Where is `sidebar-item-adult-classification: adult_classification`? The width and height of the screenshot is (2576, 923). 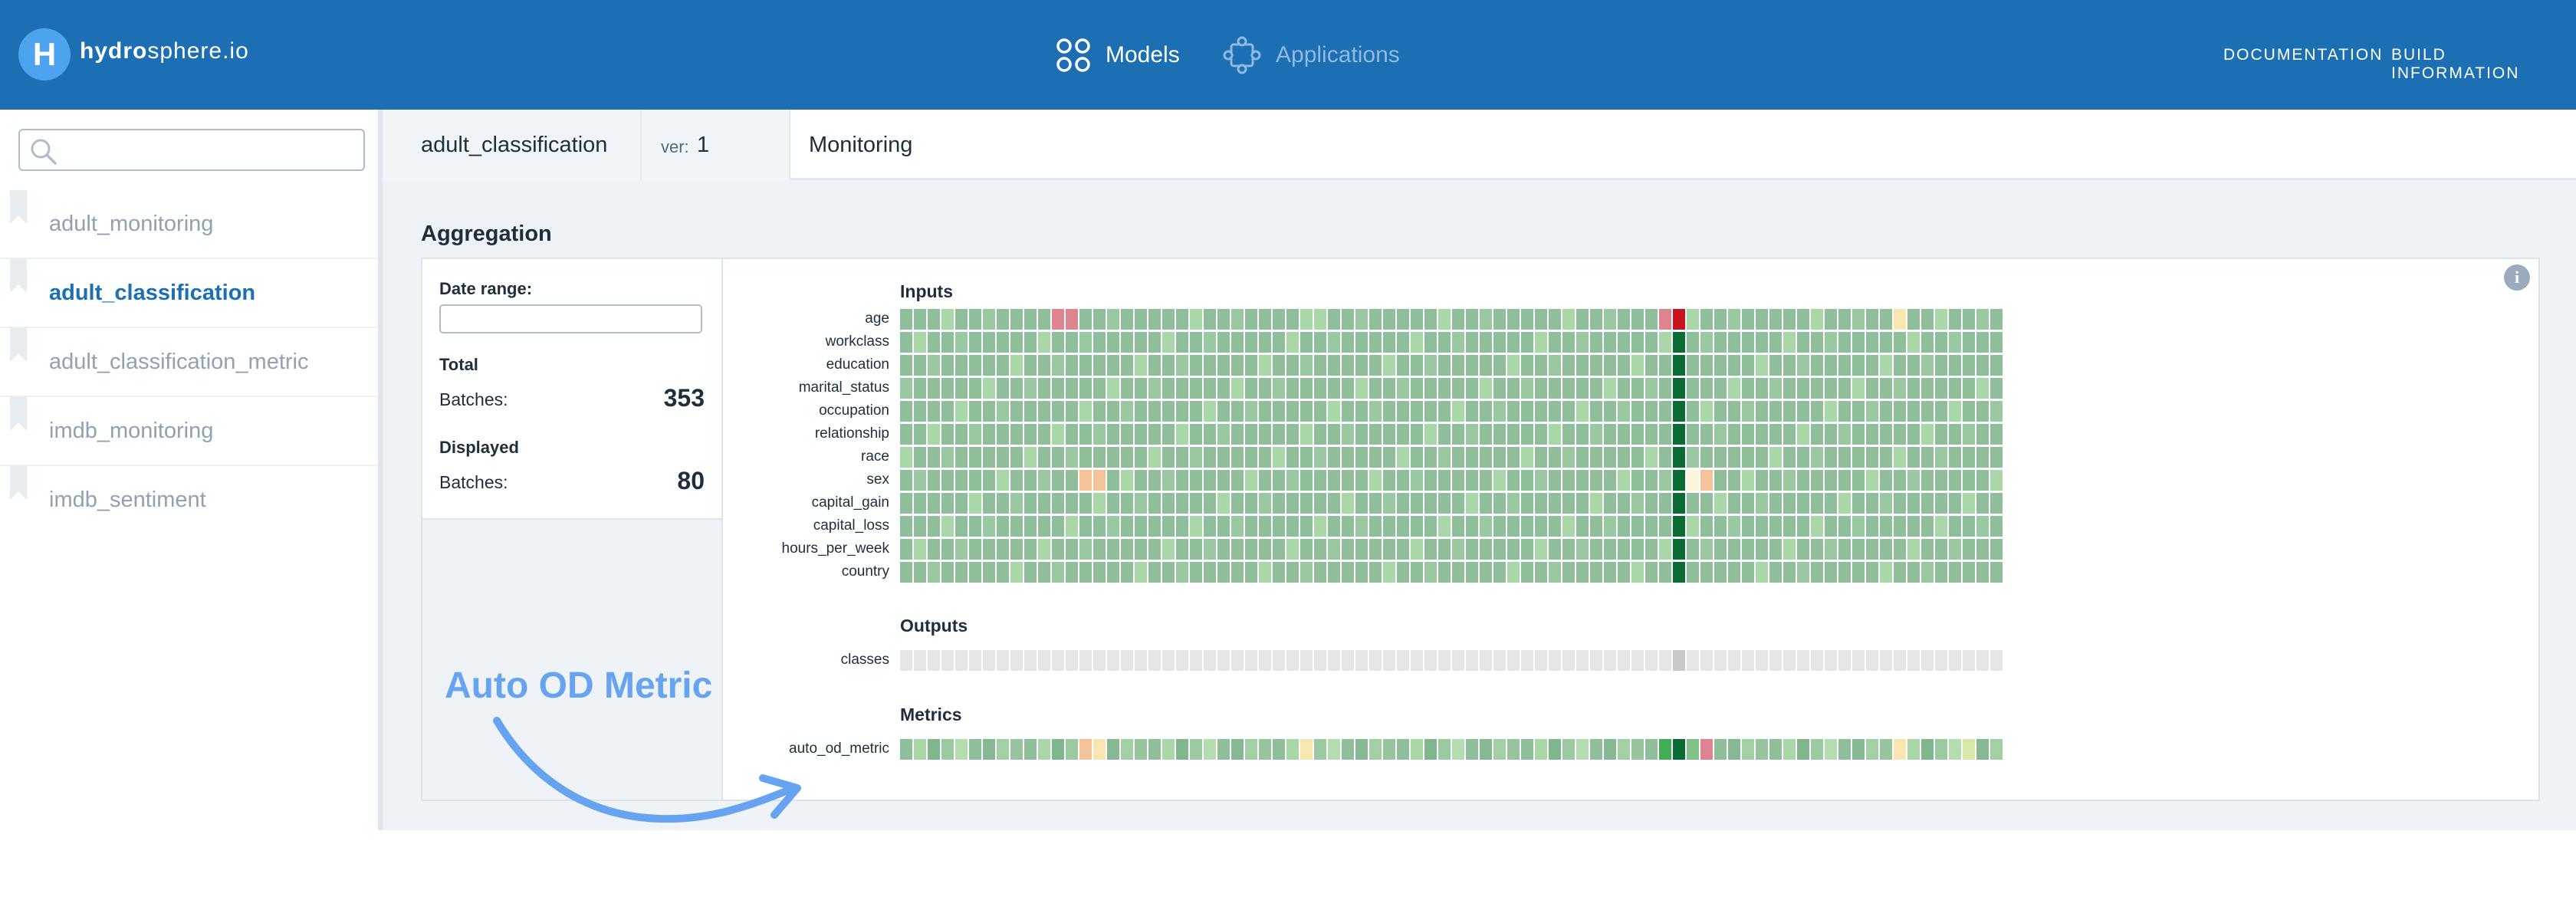 sidebar-item-adult-classification: adult_classification is located at coordinates (189, 294).